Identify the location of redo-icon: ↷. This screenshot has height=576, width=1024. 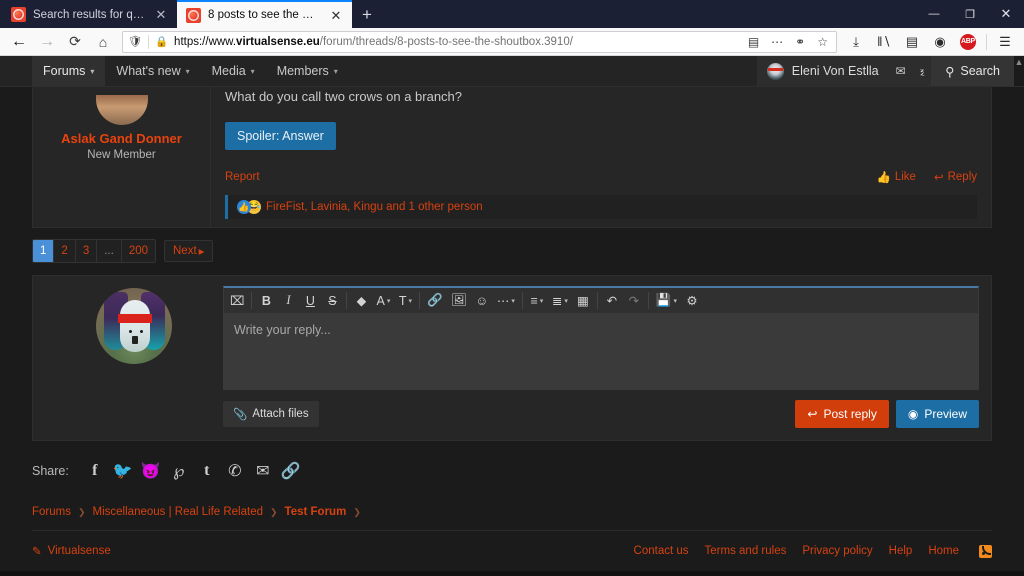
(634, 301).